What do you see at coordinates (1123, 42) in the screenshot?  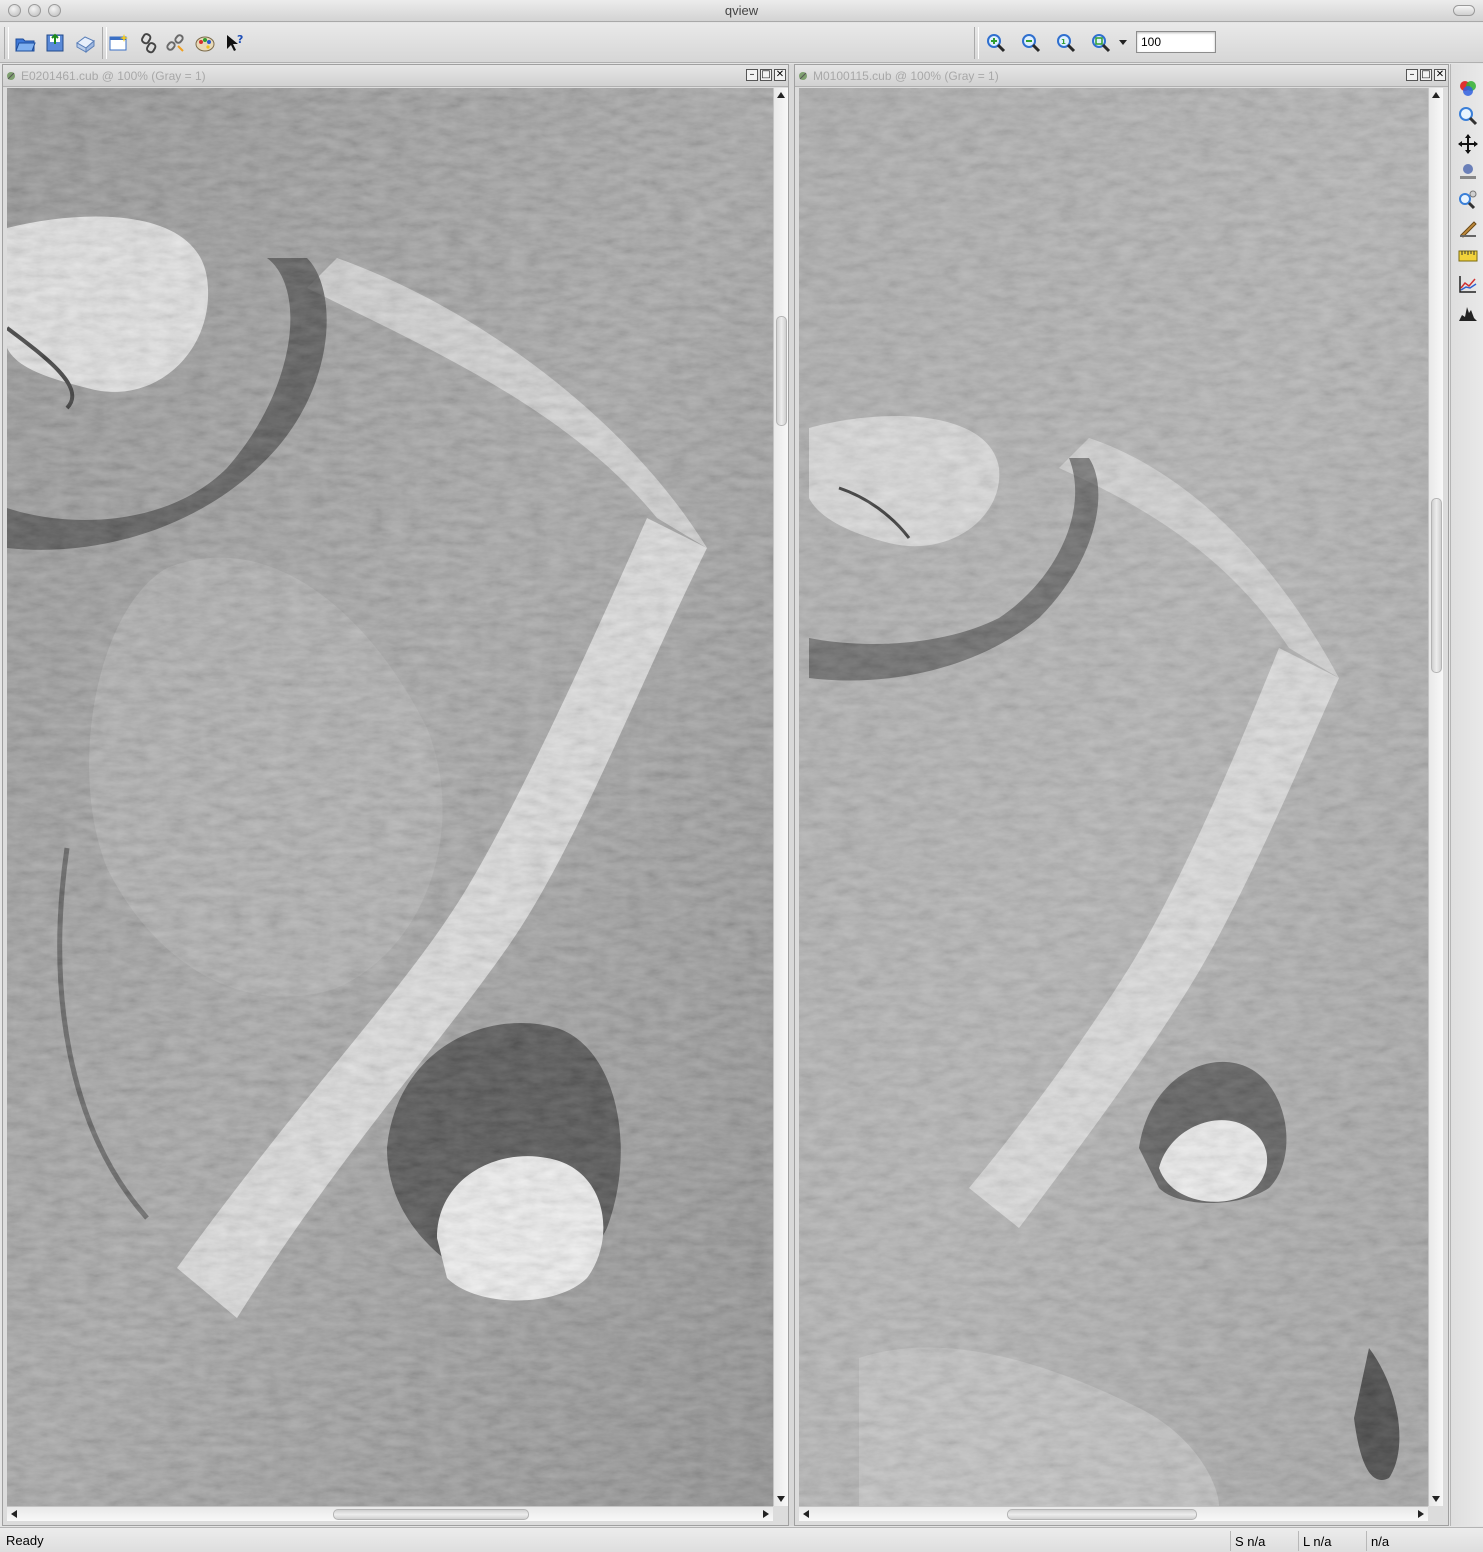 I see `zoom-dropdown-arrow` at bounding box center [1123, 42].